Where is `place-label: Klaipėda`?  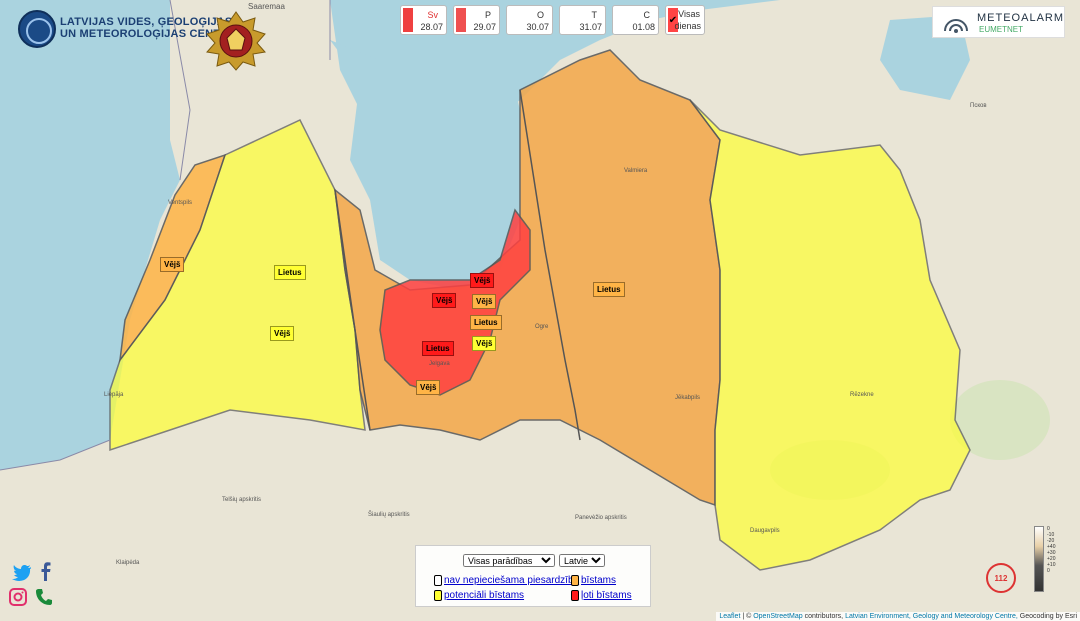 place-label: Klaipėda is located at coordinates (128, 563).